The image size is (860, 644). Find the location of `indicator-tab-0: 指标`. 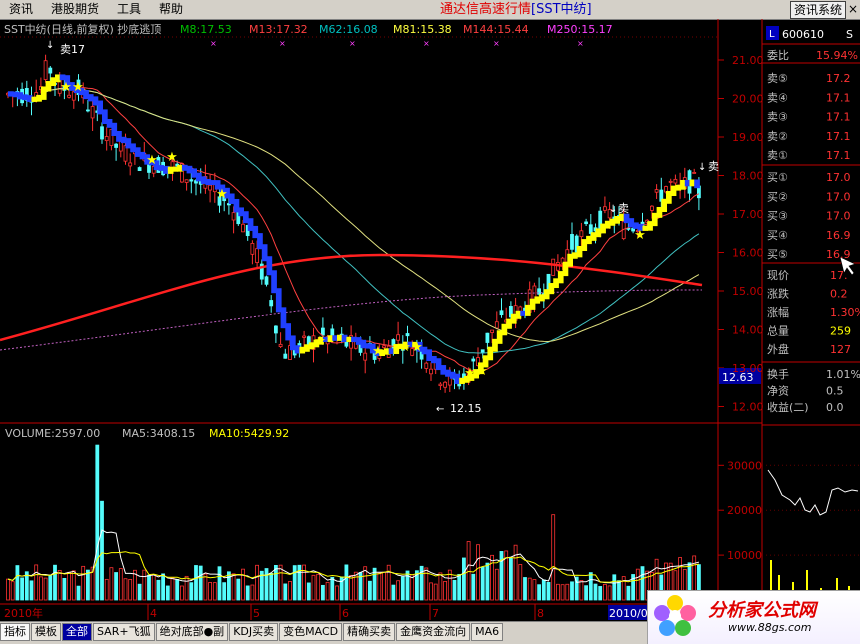

indicator-tab-0: 指标 is located at coordinates (15, 632).